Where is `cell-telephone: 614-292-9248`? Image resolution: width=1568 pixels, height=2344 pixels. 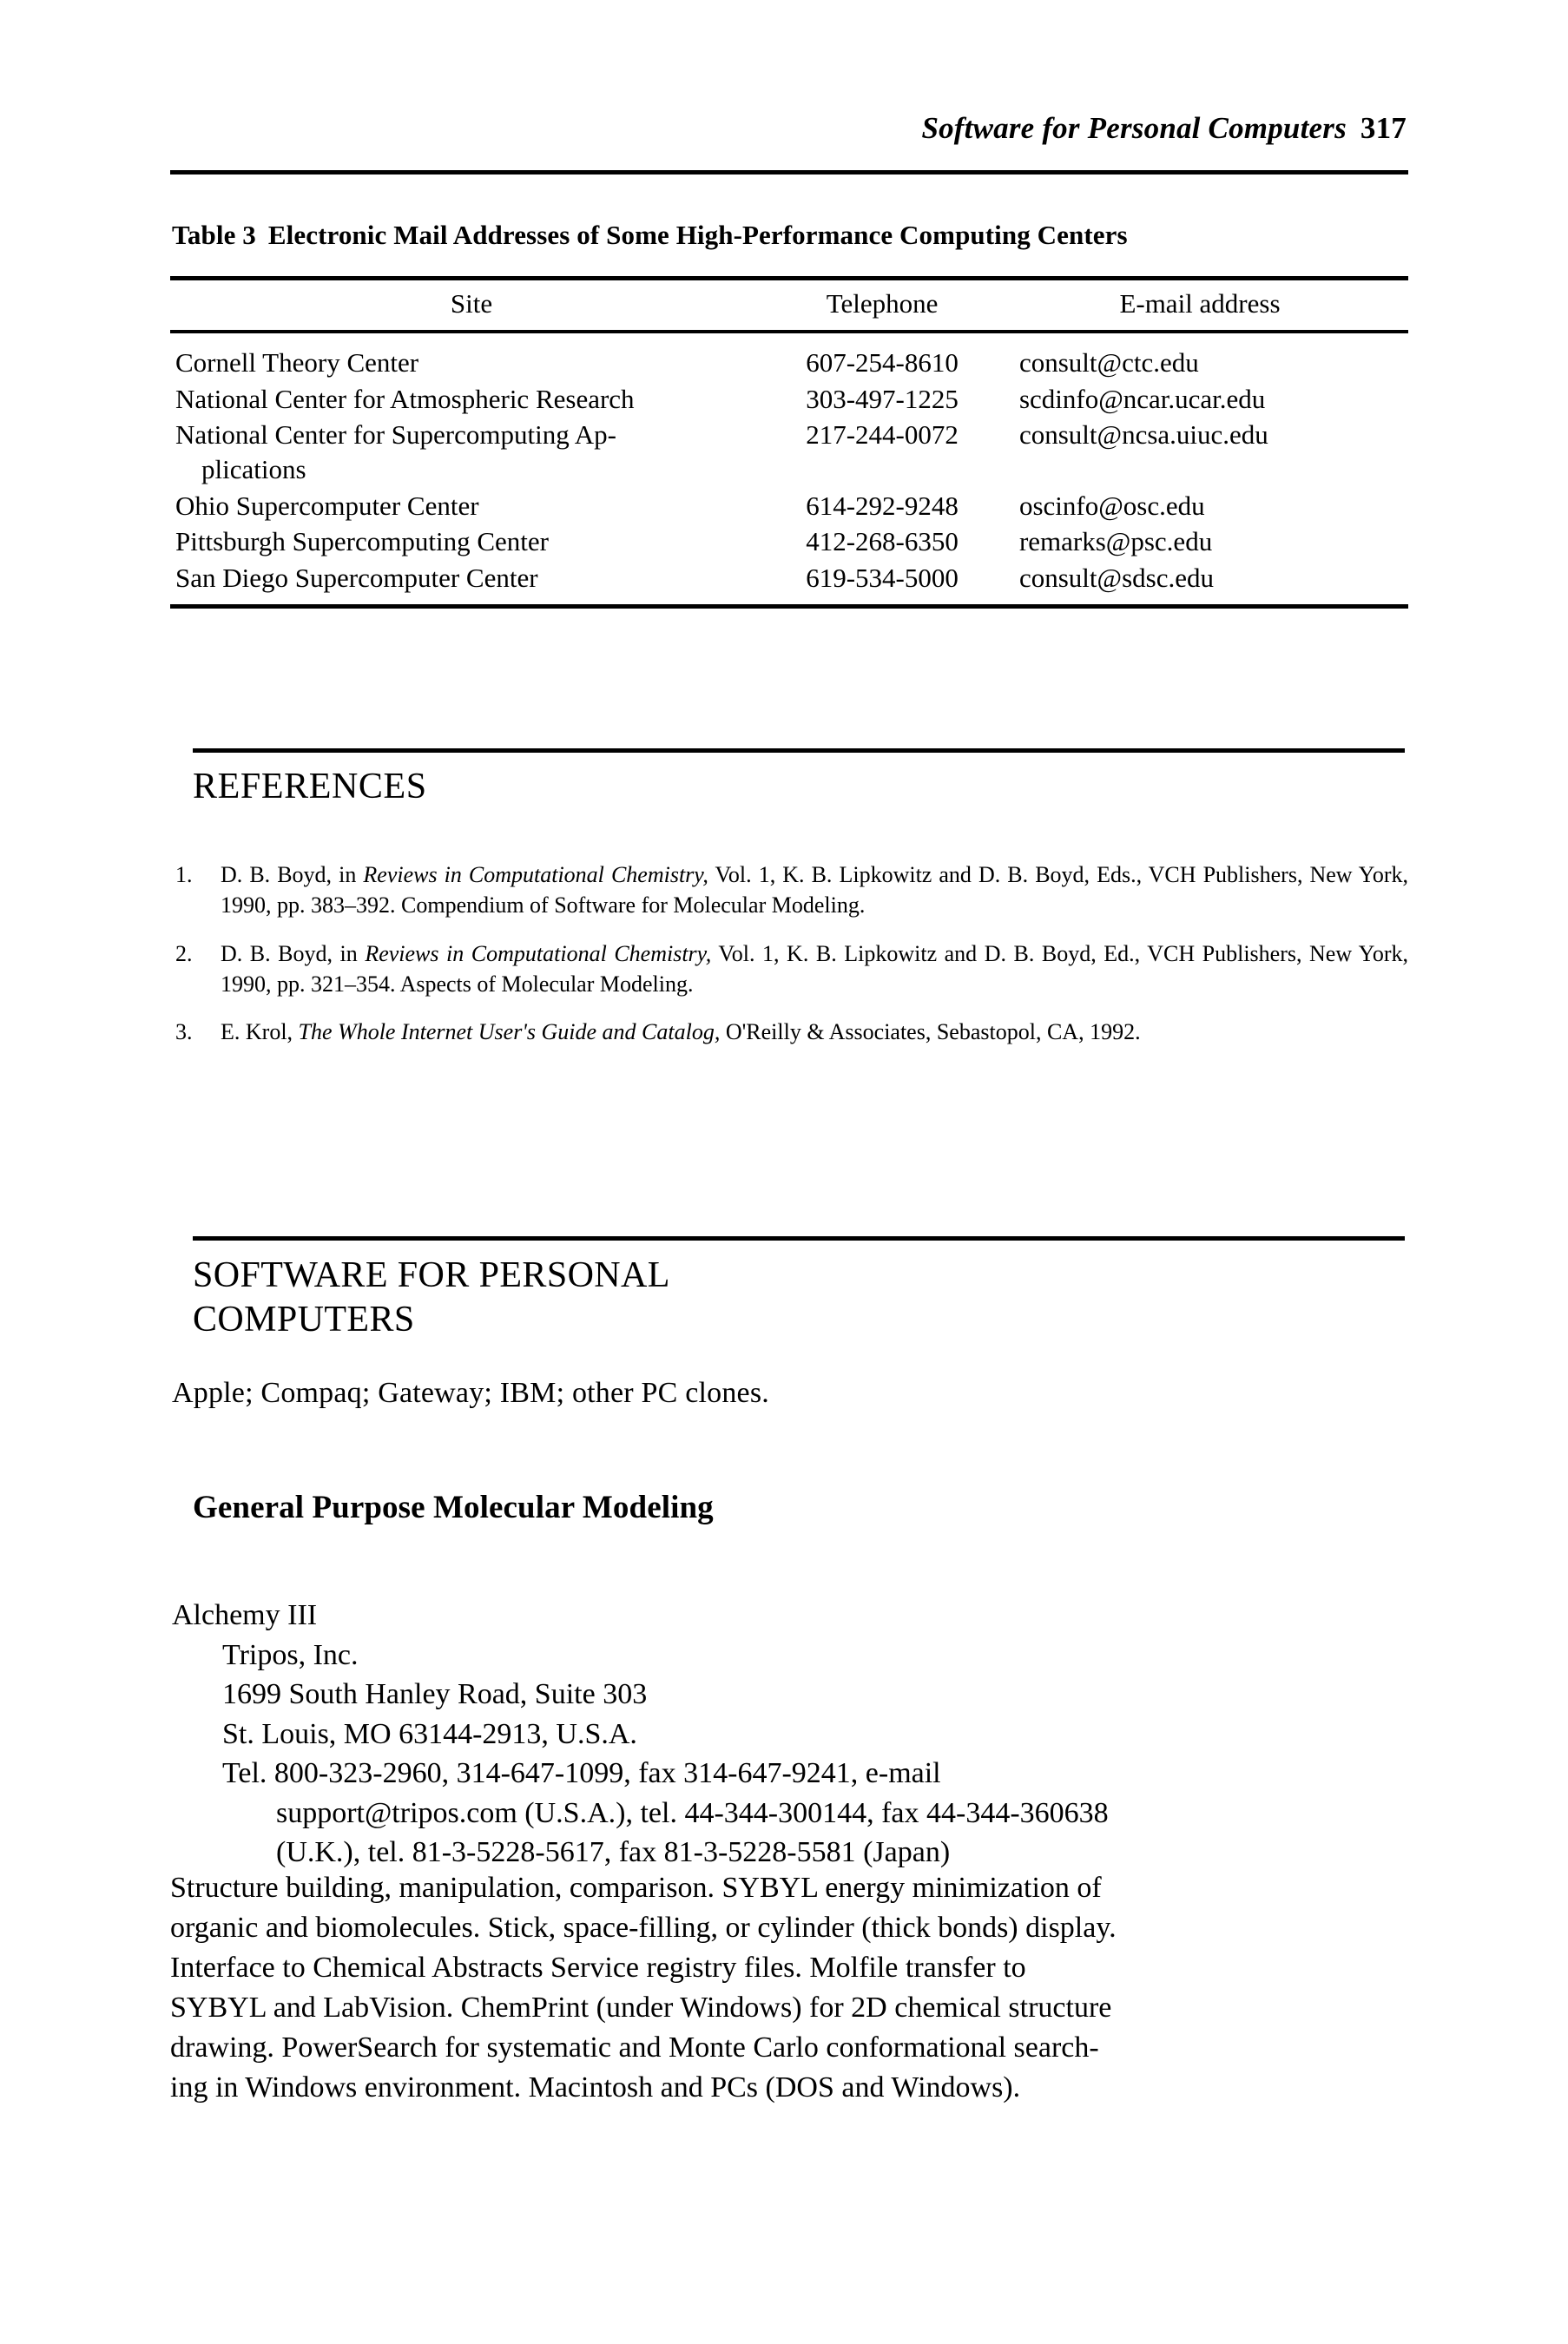 cell-telephone: 614-292-9248 is located at coordinates (882, 505).